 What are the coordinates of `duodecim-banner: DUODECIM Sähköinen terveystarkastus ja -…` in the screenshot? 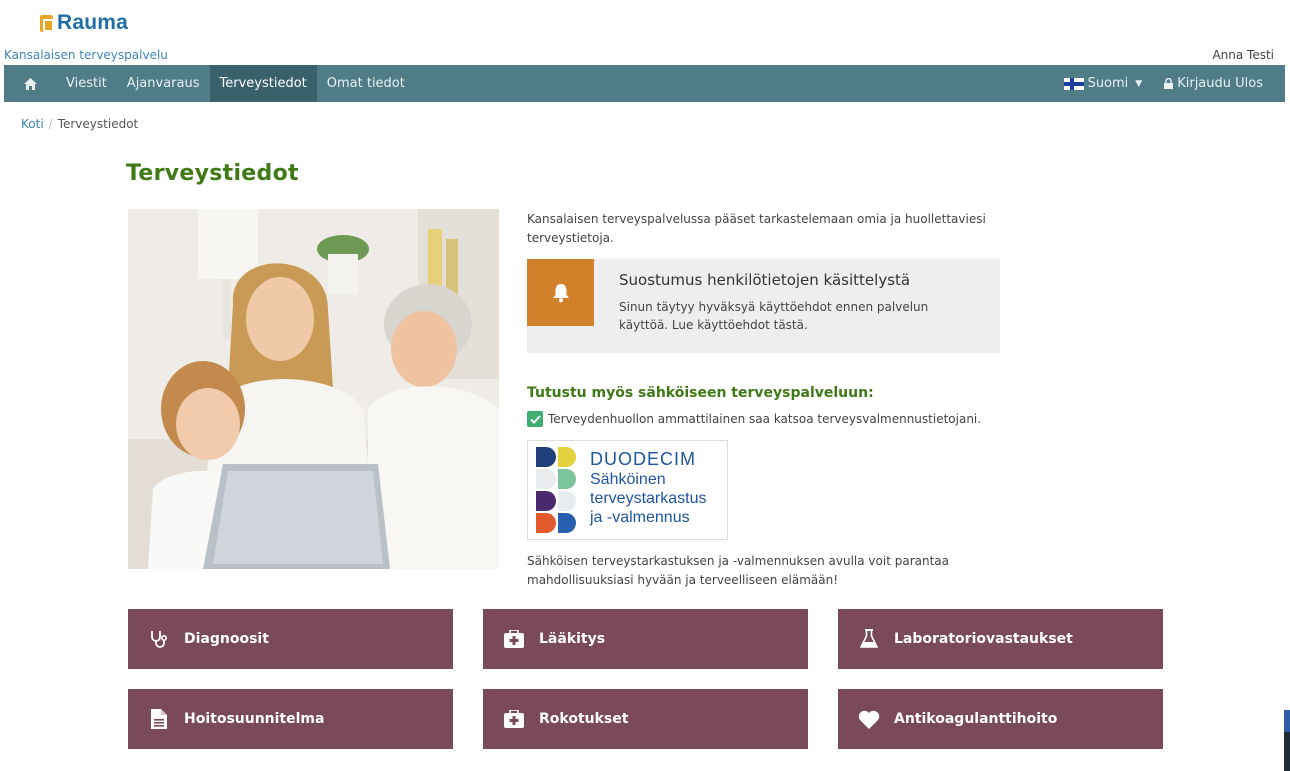 It's located at (627, 490).